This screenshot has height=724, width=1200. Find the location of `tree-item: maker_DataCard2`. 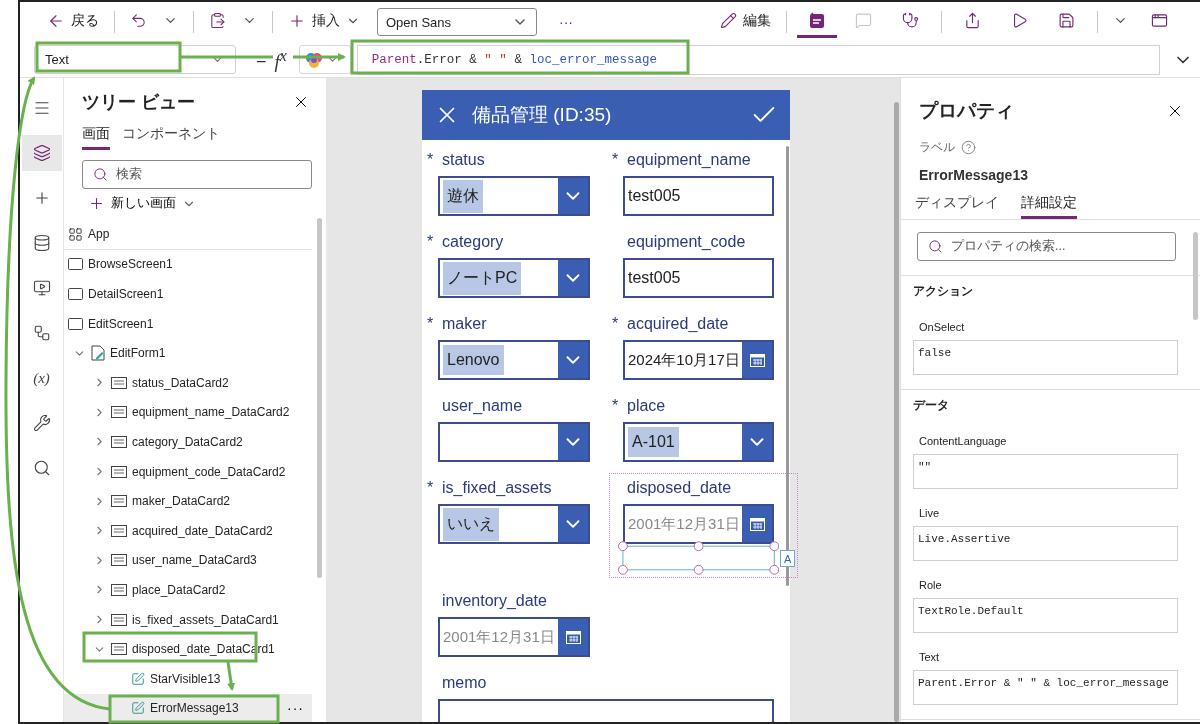

tree-item: maker_DataCard2 is located at coordinates (188, 501).